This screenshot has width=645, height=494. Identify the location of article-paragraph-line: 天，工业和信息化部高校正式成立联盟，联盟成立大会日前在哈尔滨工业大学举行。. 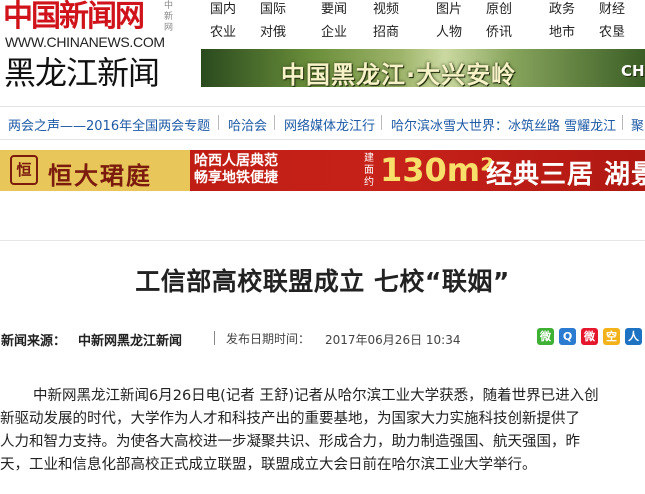
(268, 465).